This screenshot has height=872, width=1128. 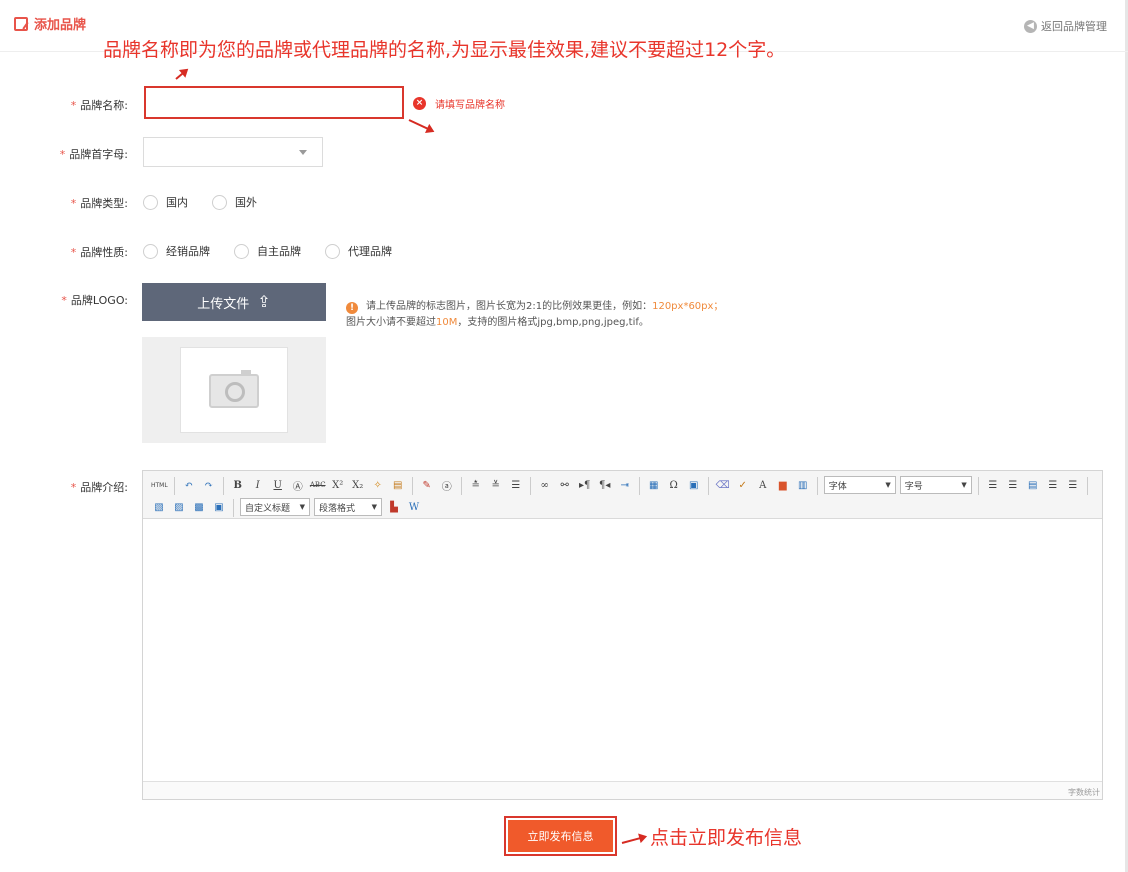 I want to click on radio-label: 国外, so click(x=246, y=202).